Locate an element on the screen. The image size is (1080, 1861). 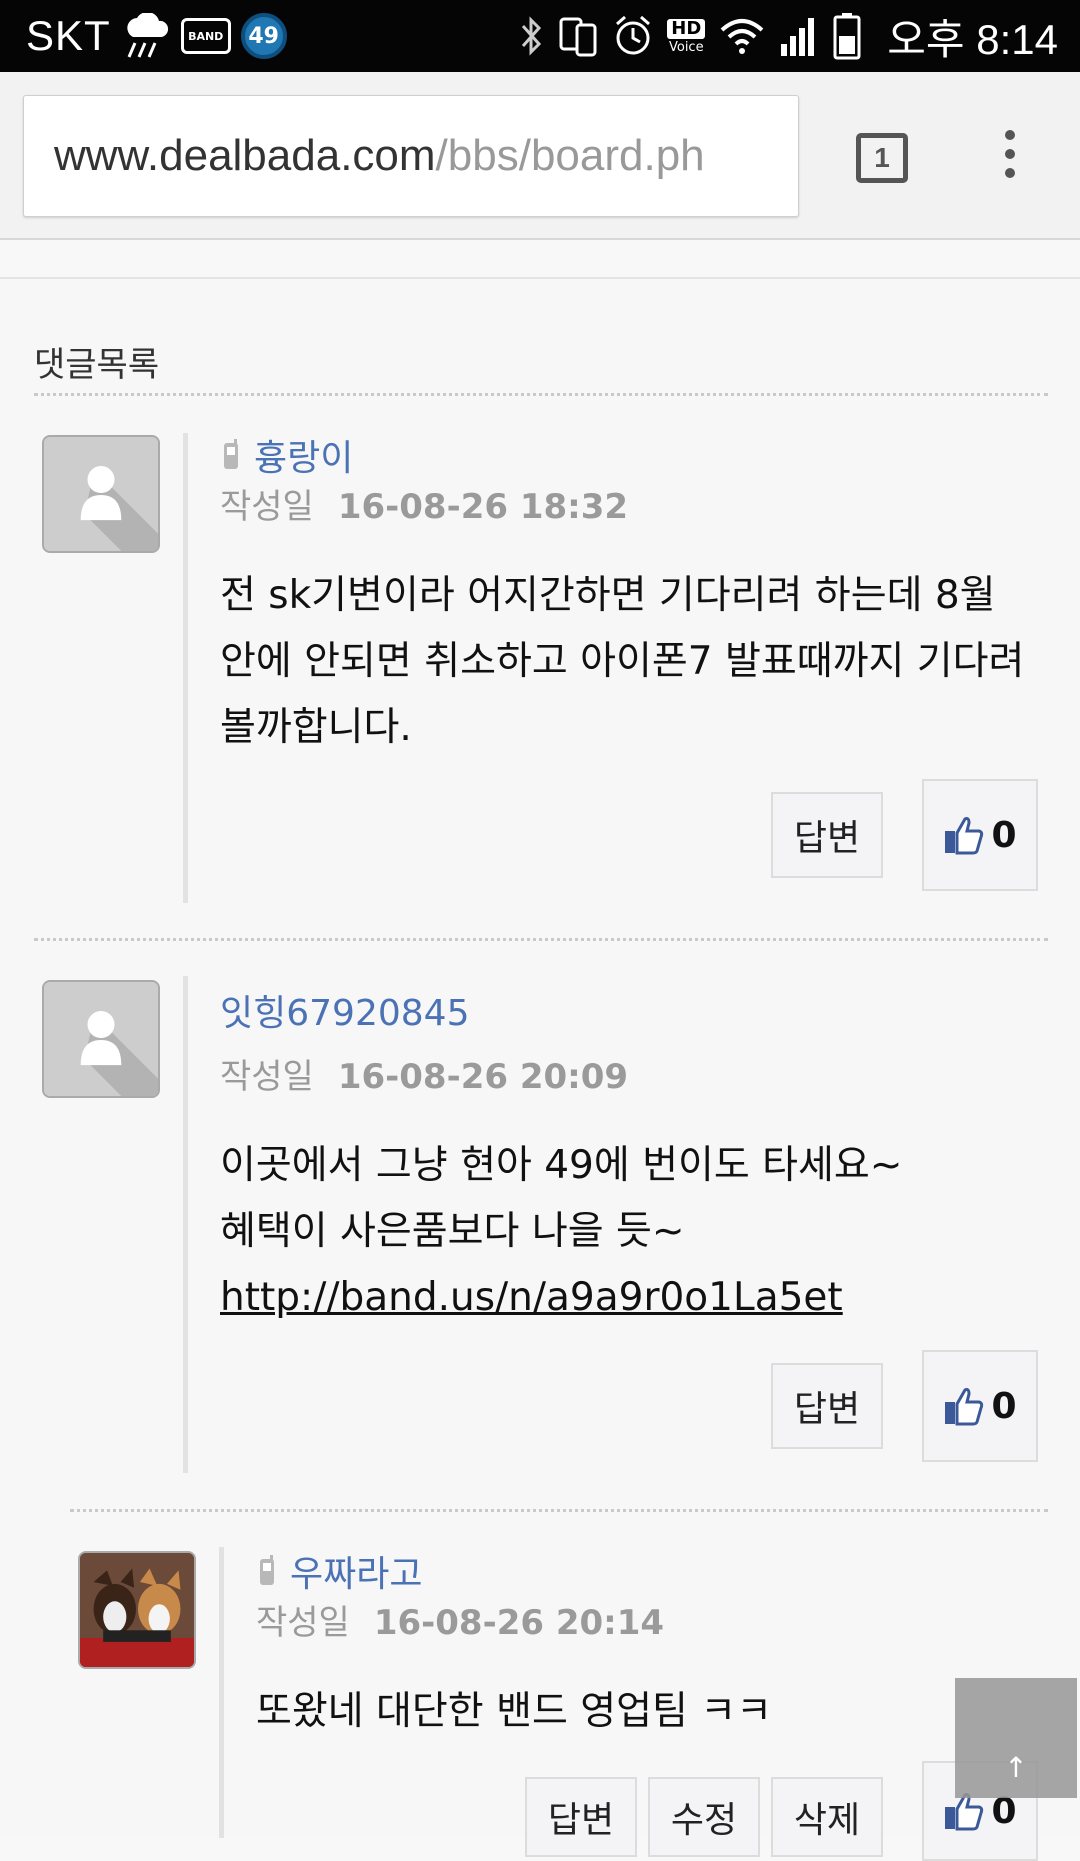
comment-body: 또왔네 대단한 밴드 영업팀 ㅋㅋ is located at coordinates (514, 1711).